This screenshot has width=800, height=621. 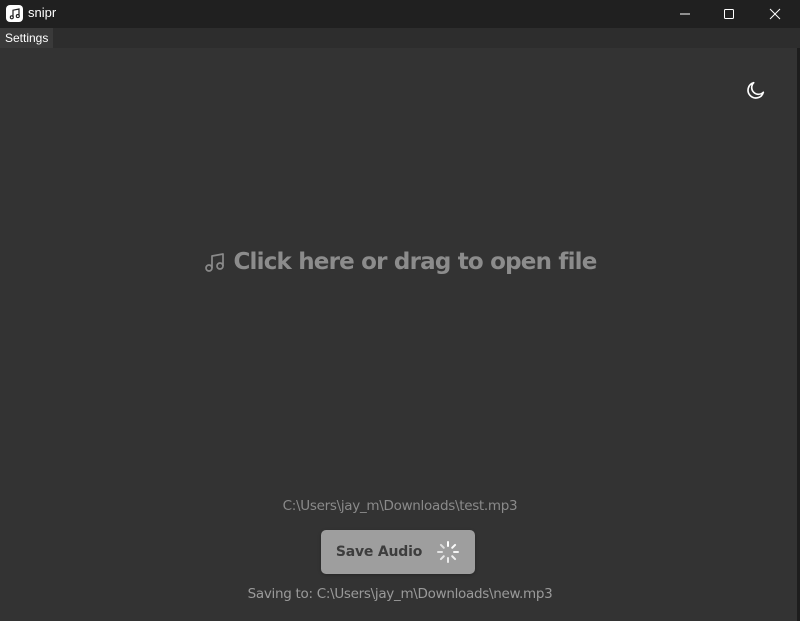 What do you see at coordinates (400, 14) in the screenshot?
I see `title-bar: snipr` at bounding box center [400, 14].